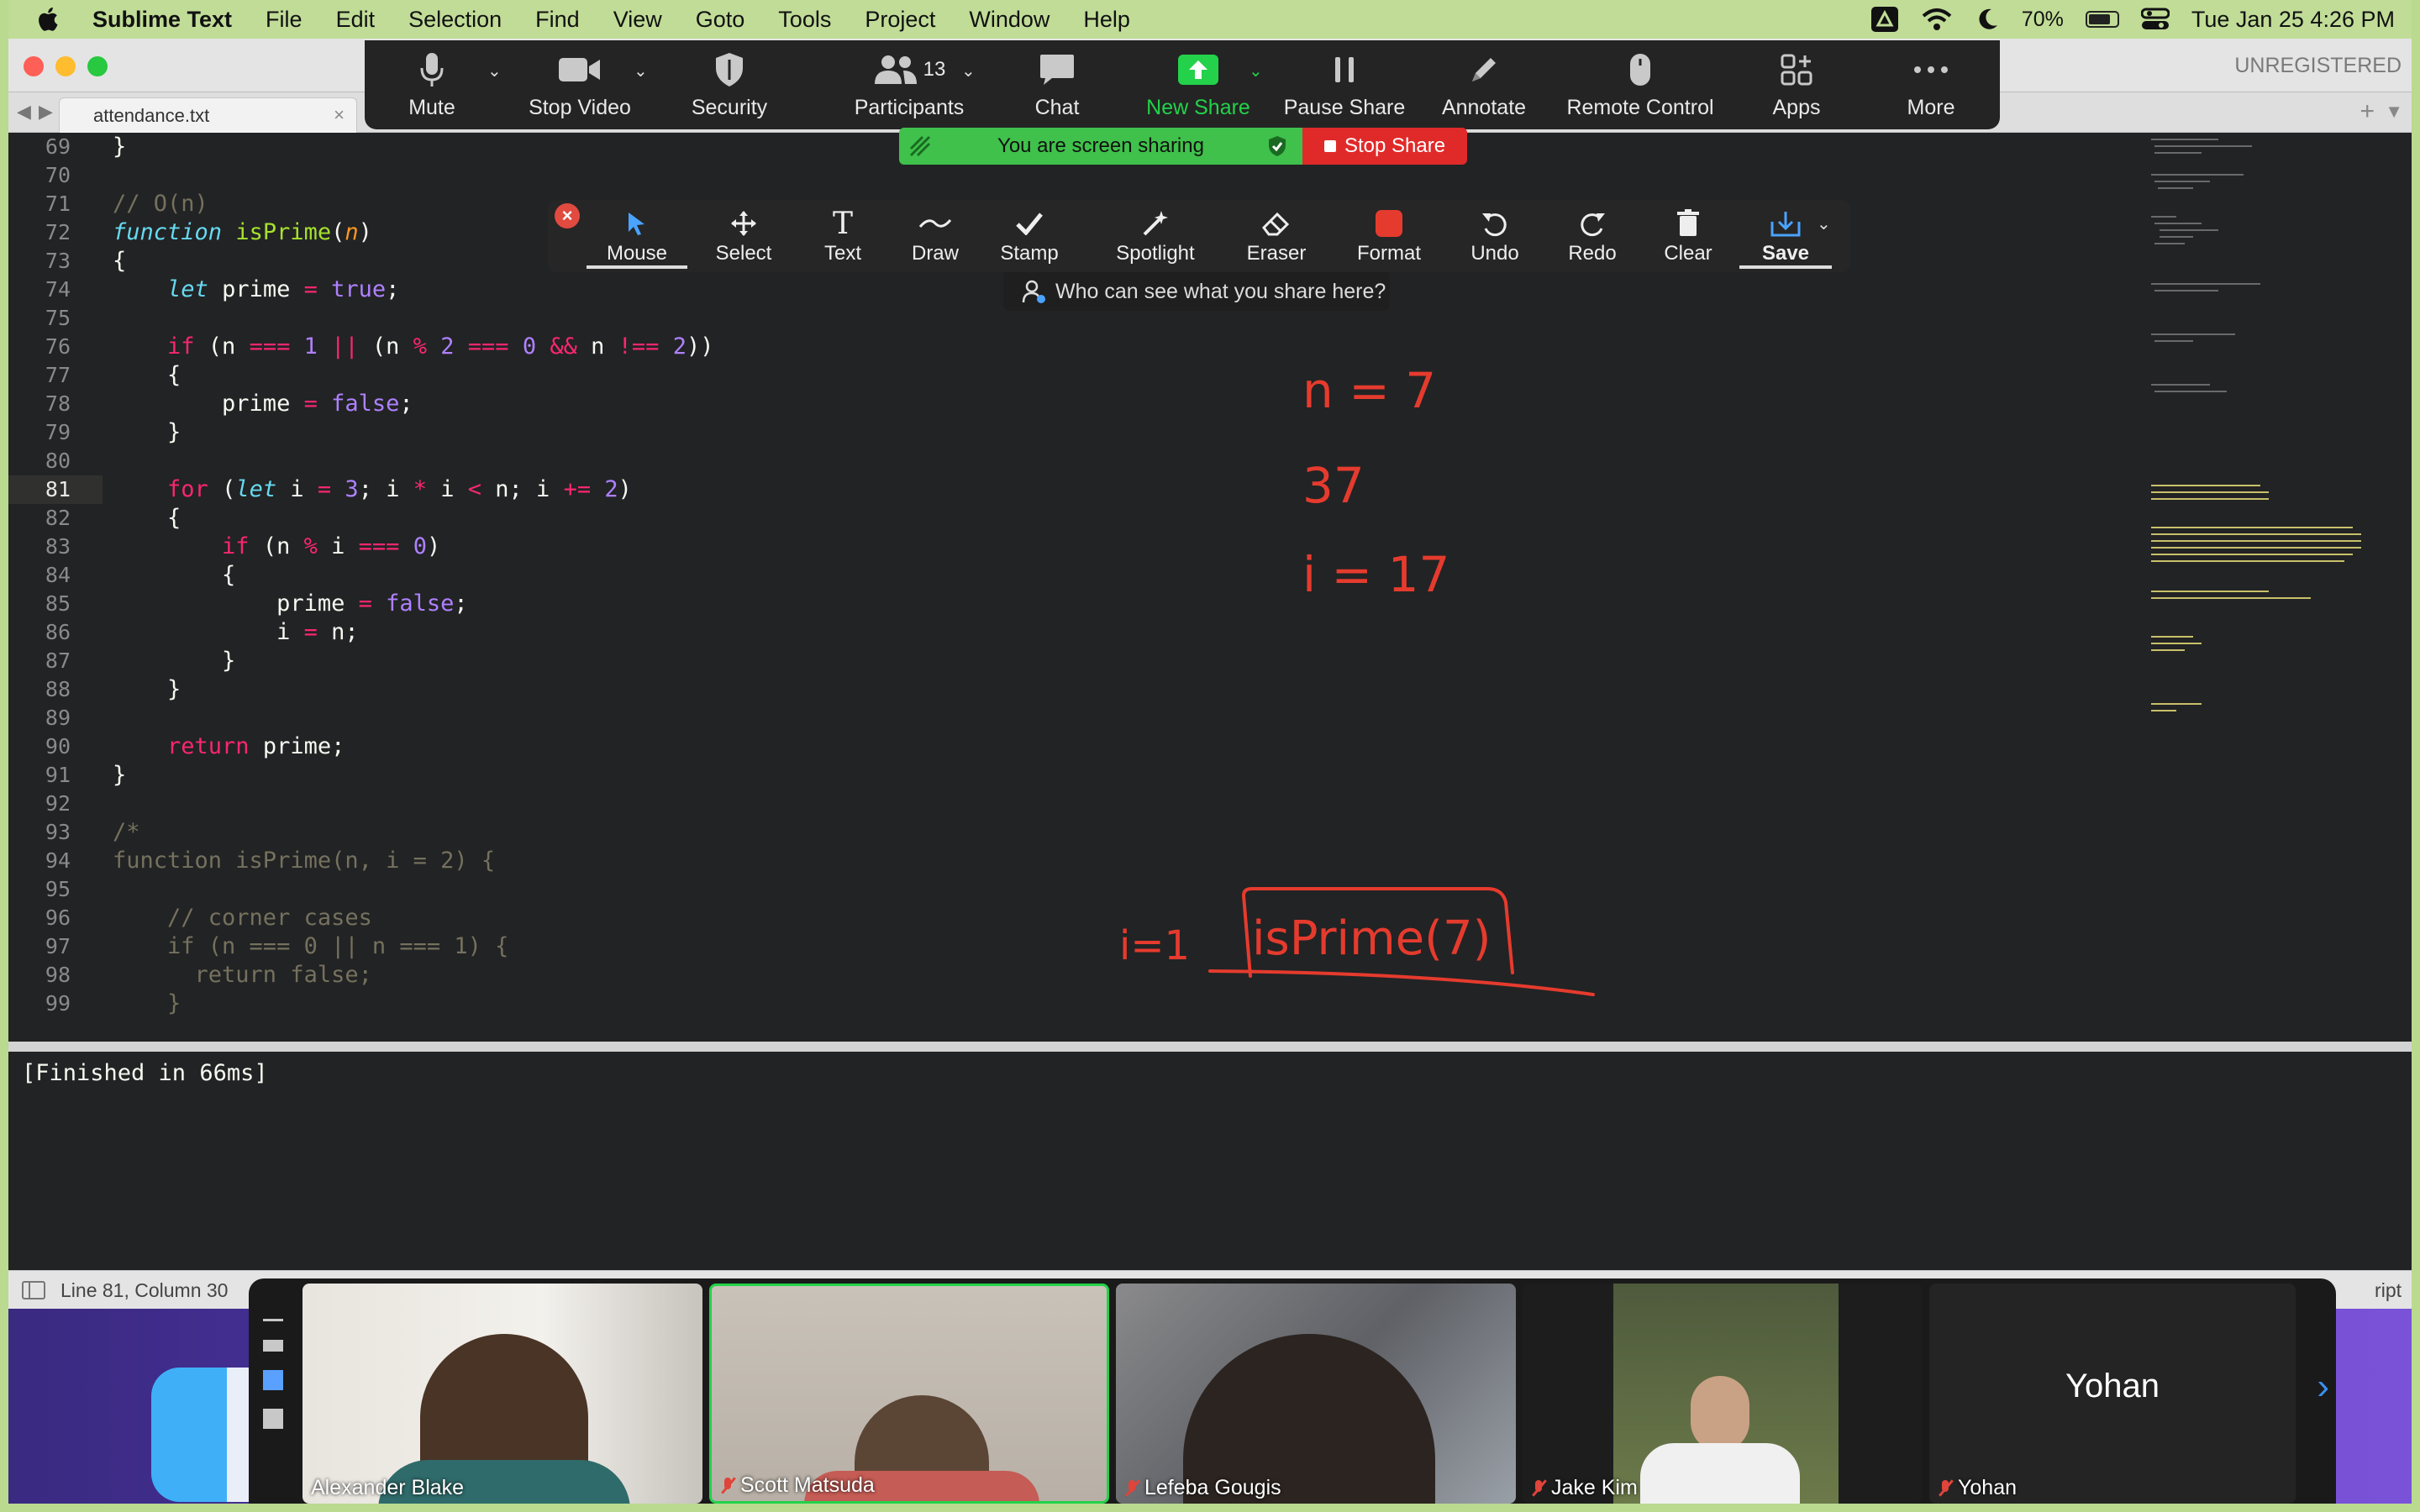  What do you see at coordinates (1155, 223) in the screenshot?
I see `magic-wand-icon` at bounding box center [1155, 223].